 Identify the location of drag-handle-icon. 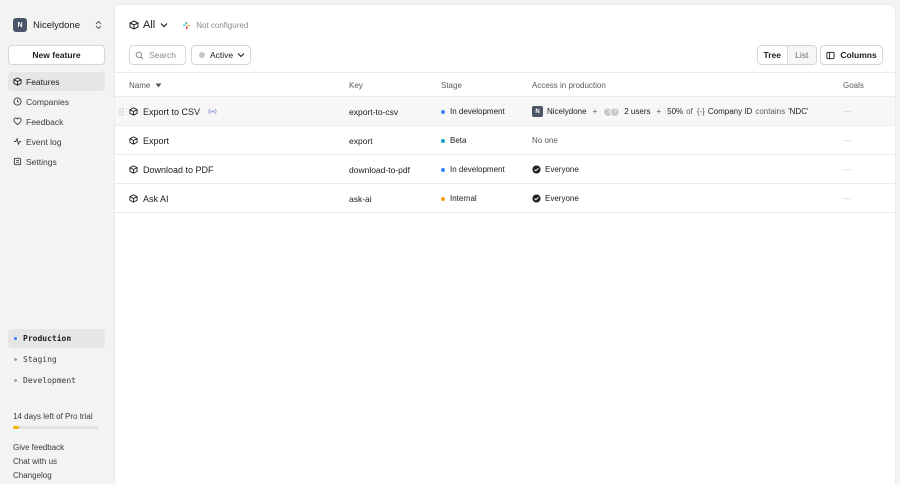
(121, 112).